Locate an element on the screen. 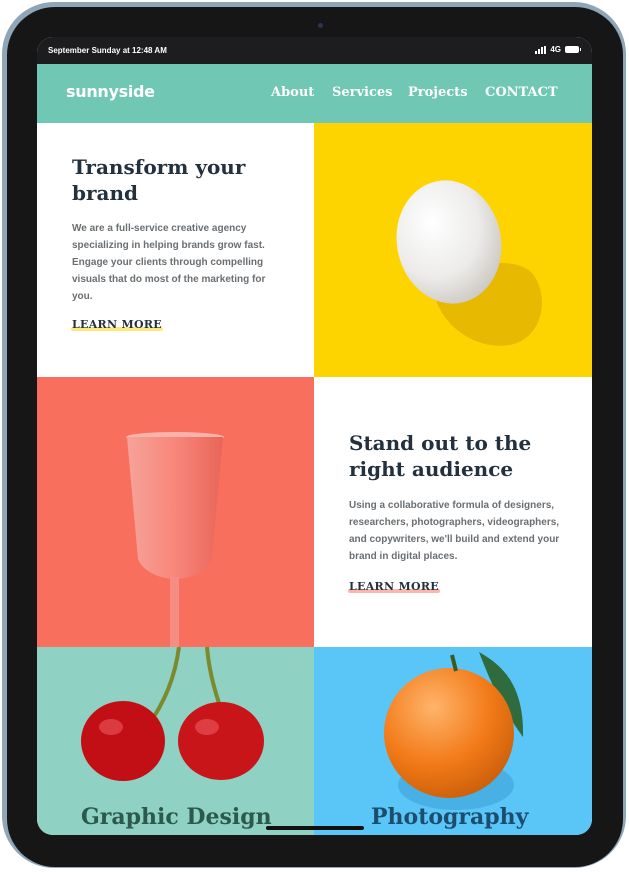 This screenshot has height=872, width=629. learn-more-link-1: LEARN MORE is located at coordinates (117, 324).